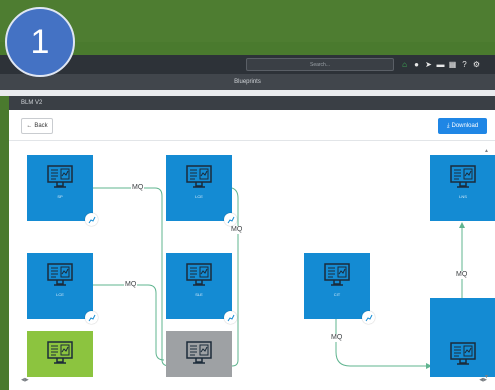 This screenshot has width=495, height=390. I want to click on download-button: ⤓ Download, so click(462, 126).